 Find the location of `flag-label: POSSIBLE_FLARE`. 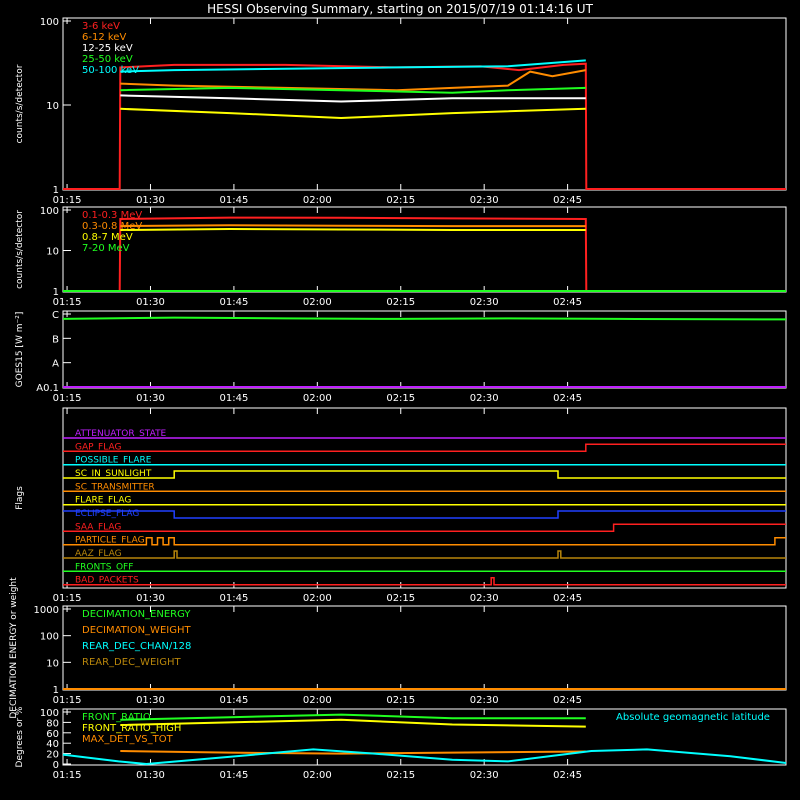

flag-label: POSSIBLE_FLARE is located at coordinates (113, 461).